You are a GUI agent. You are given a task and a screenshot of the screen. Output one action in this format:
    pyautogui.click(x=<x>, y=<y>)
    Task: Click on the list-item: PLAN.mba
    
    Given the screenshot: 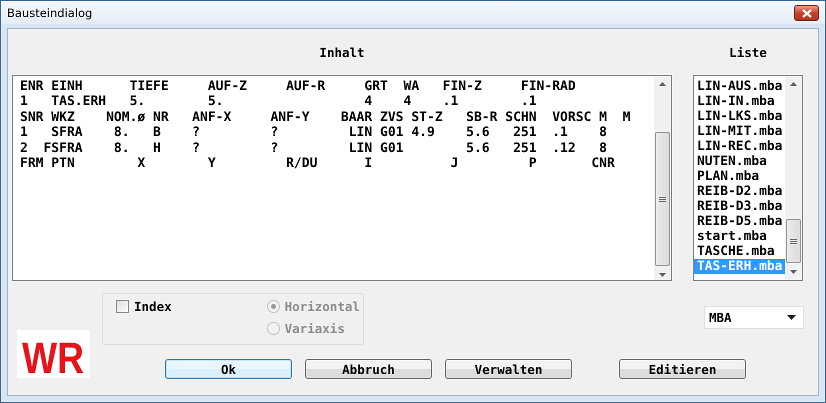 What is the action you would take?
    pyautogui.click(x=739, y=176)
    